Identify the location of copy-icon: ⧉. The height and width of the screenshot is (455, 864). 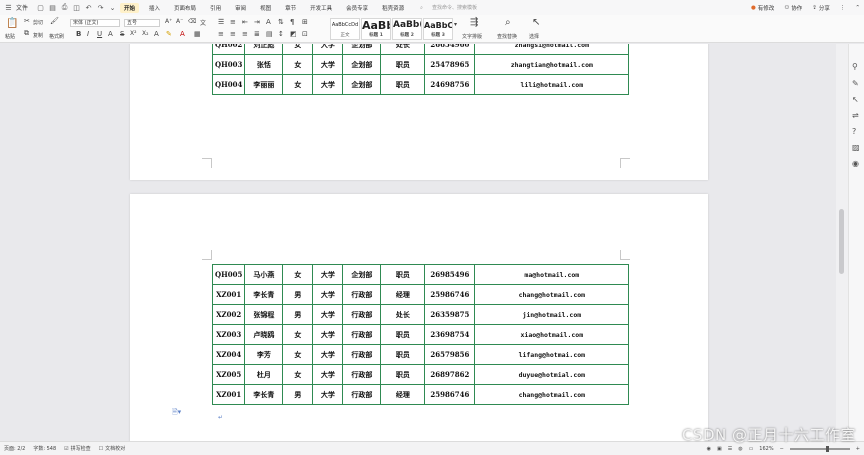
(26, 33).